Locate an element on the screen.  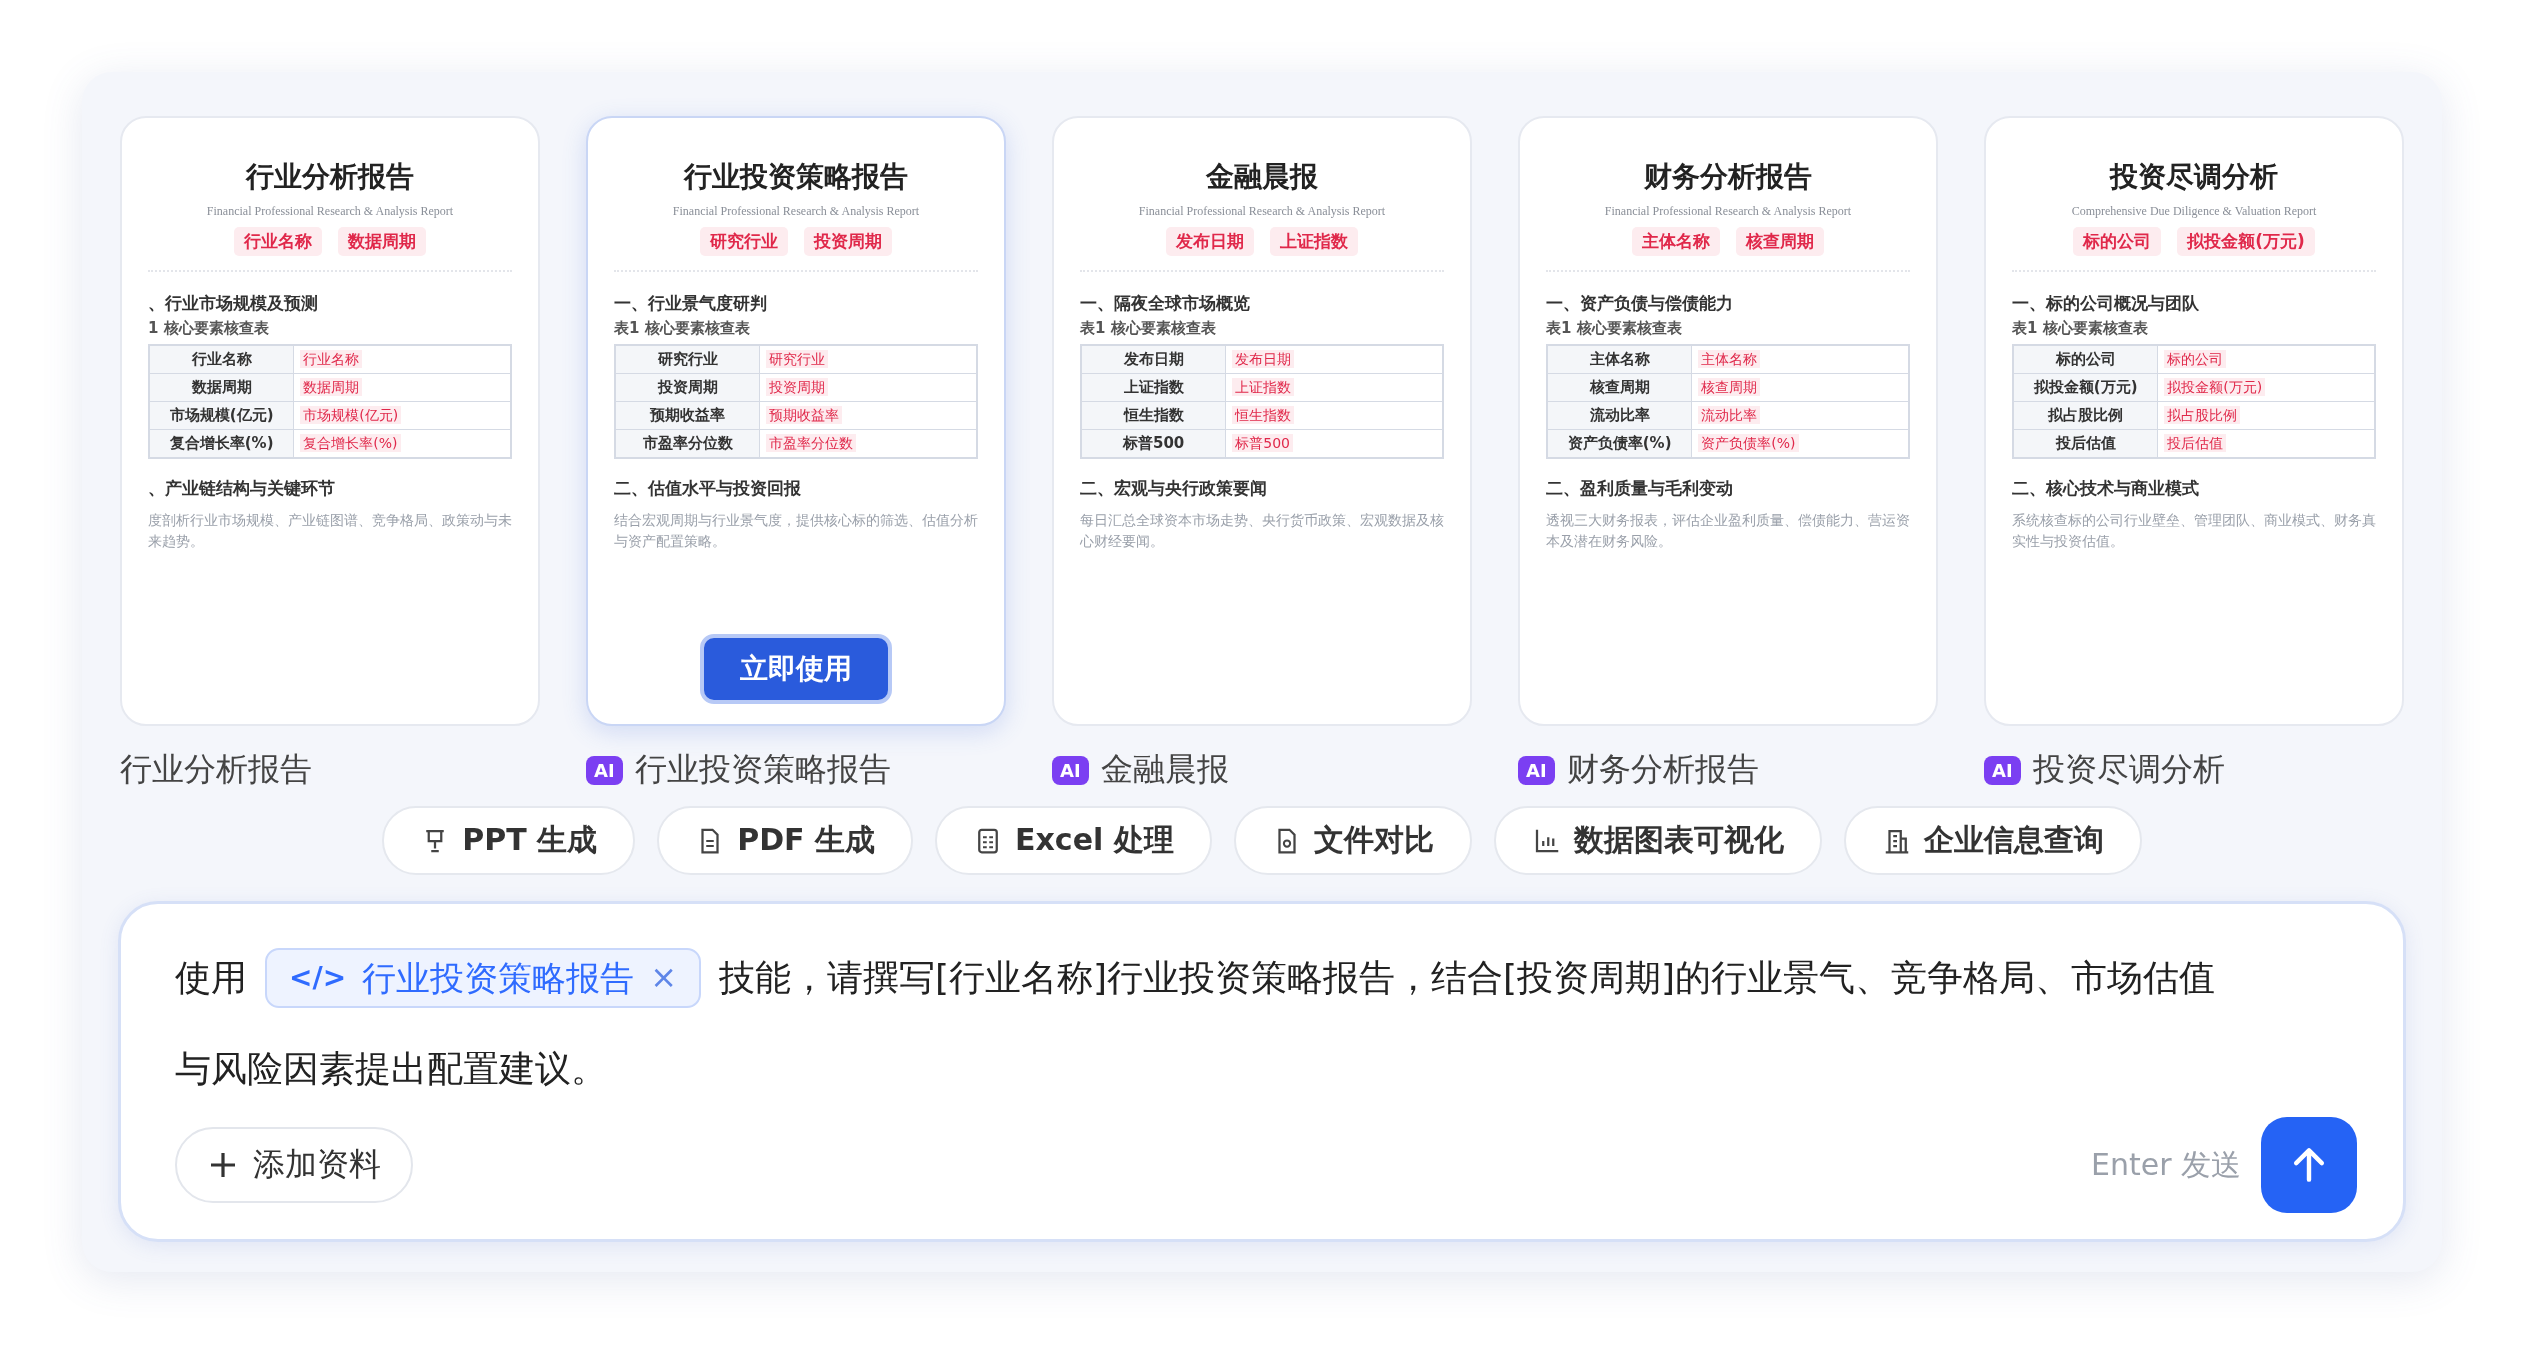
placeholder-tag: 核查周期 is located at coordinates (1780, 241).